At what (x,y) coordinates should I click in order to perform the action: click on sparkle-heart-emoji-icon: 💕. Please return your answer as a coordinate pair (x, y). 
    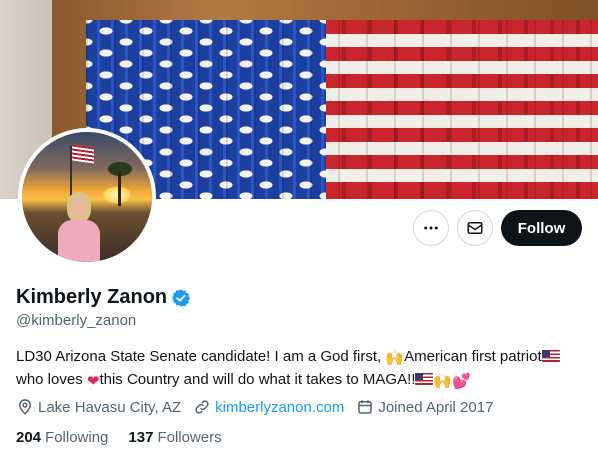
    Looking at the image, I should click on (461, 381).